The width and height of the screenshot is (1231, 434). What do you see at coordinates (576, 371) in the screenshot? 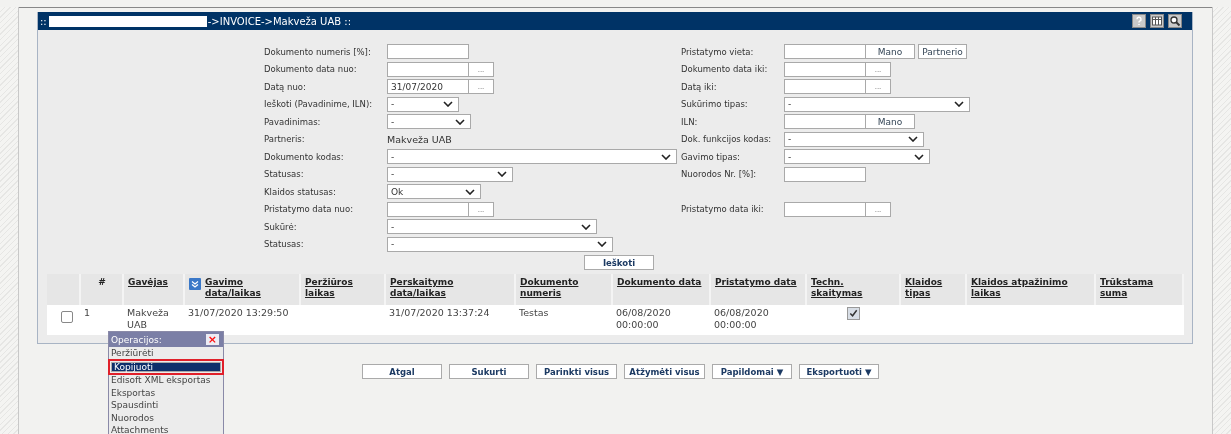
I see `action-button: Parinkti visus` at bounding box center [576, 371].